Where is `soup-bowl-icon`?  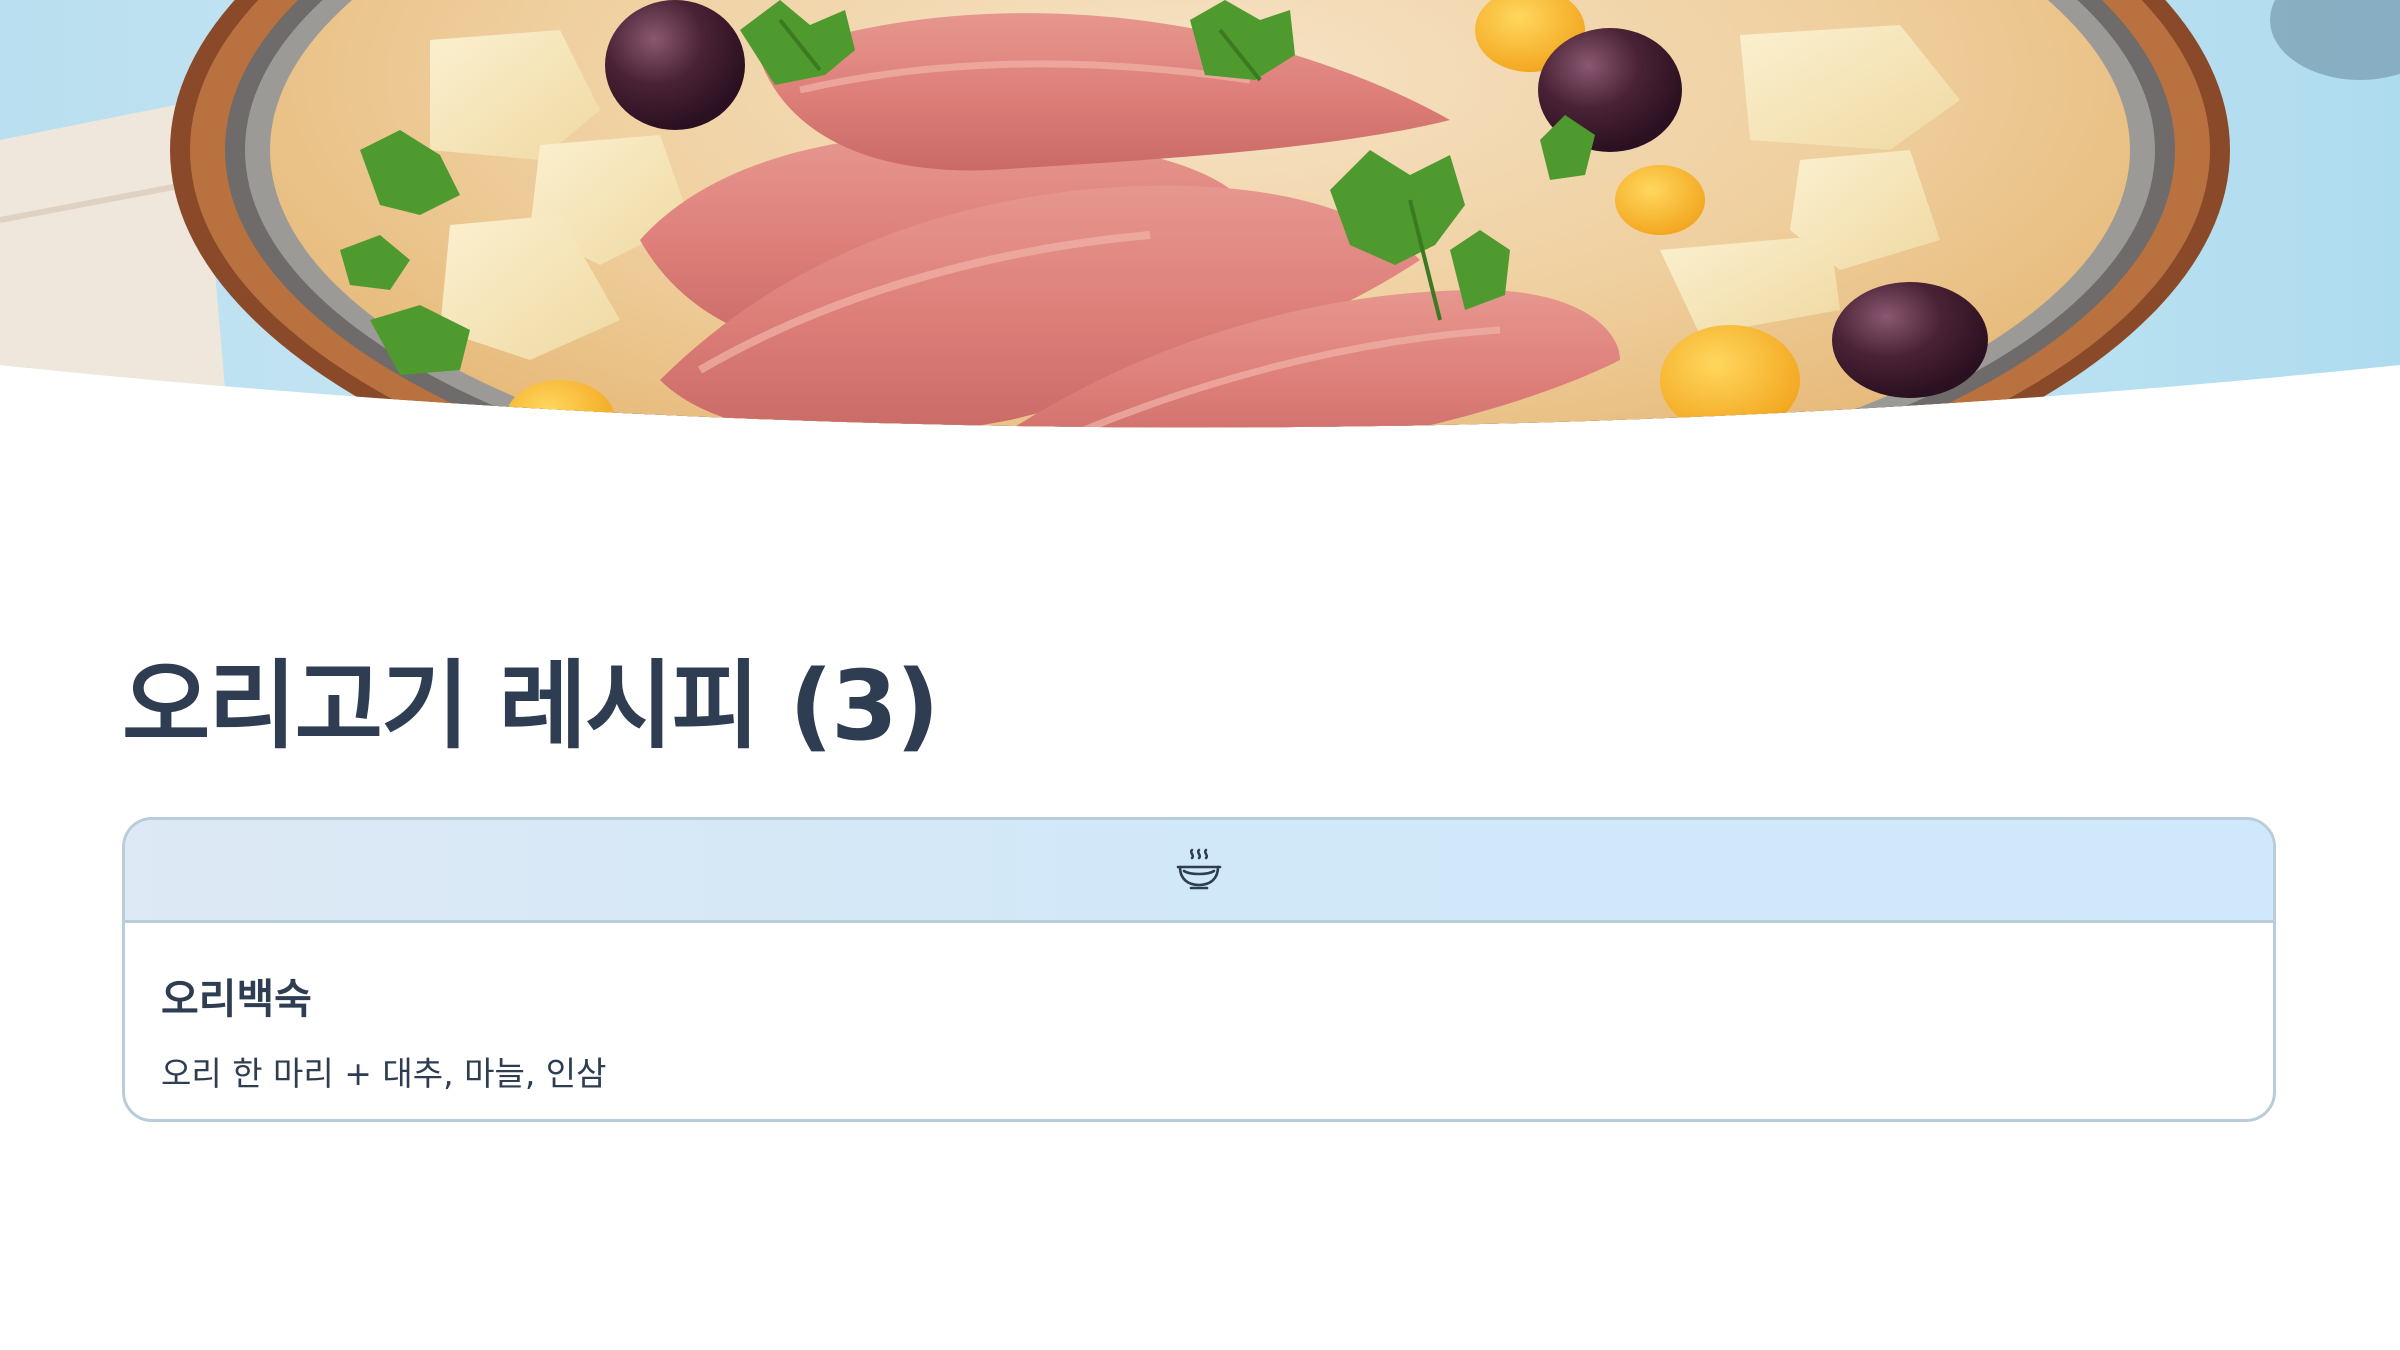 soup-bowl-icon is located at coordinates (1199, 869).